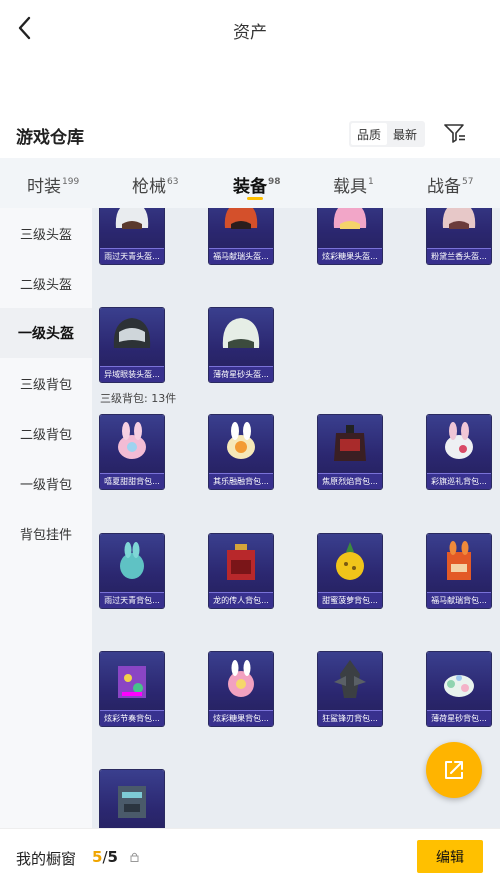 This screenshot has width=500, height=885. Describe the element at coordinates (369, 134) in the screenshot. I see `sort-quality: 品质` at that location.